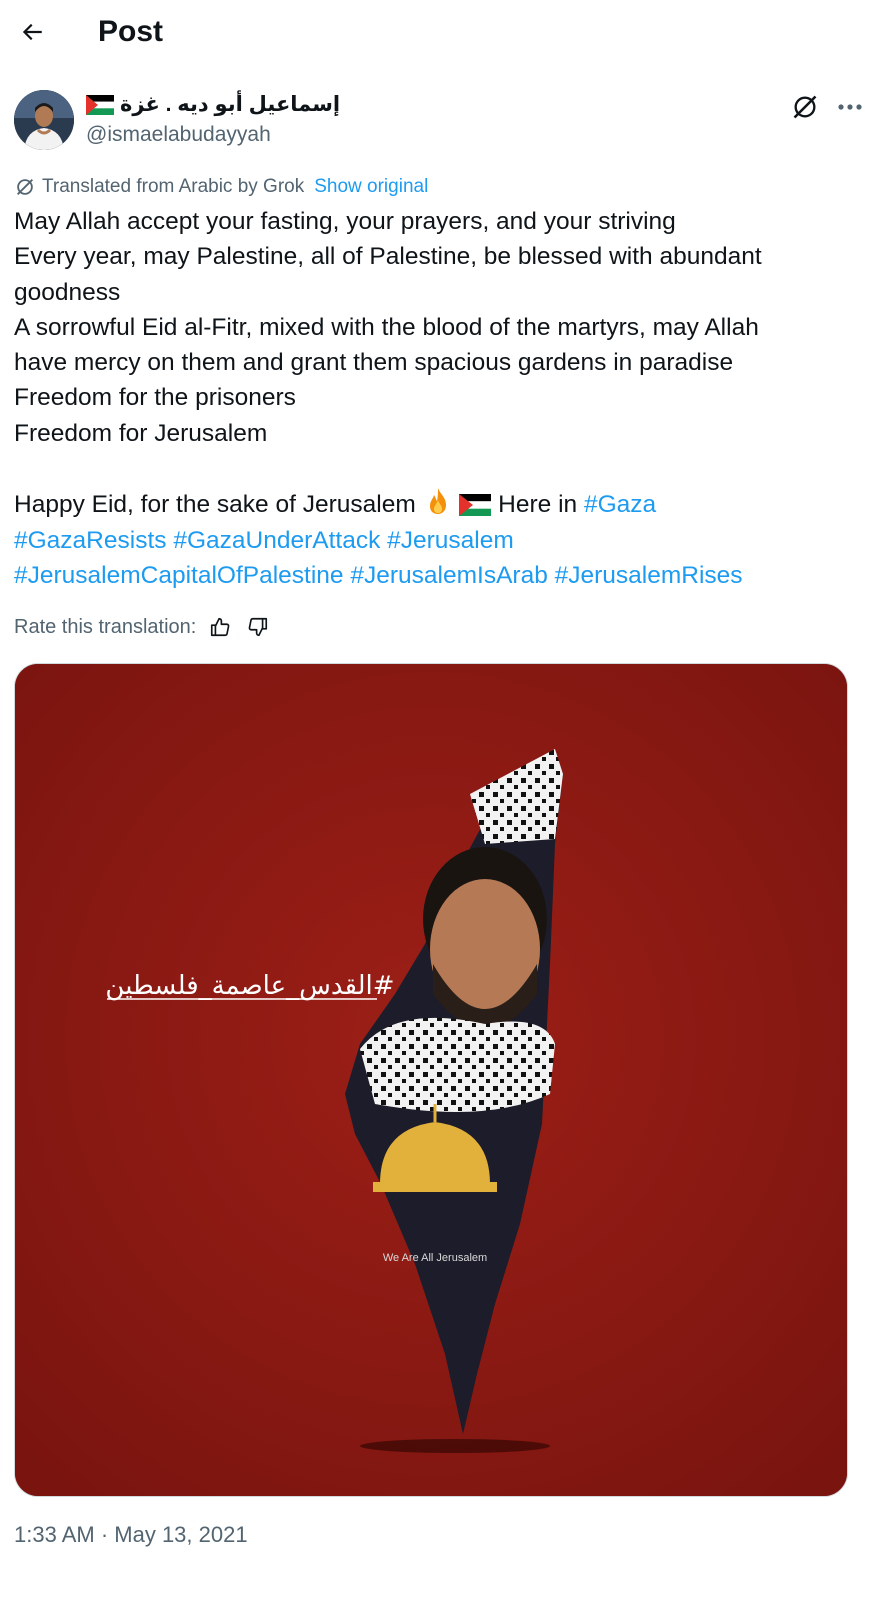 The height and width of the screenshot is (1599, 882). Describe the element at coordinates (649, 575) in the screenshot. I see `hashtag-jerusalem-rises: #JerusalemRises` at that location.